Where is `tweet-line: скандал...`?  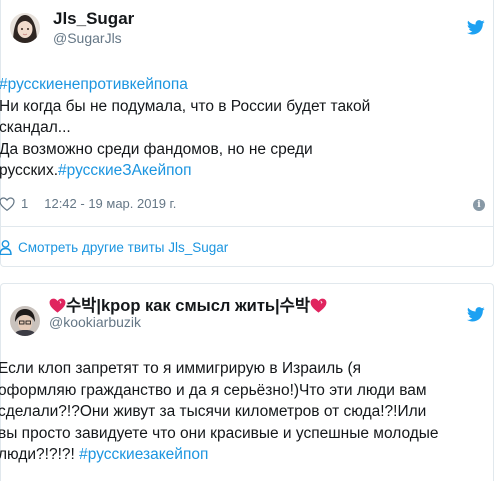
tweet-line: скандал... is located at coordinates (35, 128).